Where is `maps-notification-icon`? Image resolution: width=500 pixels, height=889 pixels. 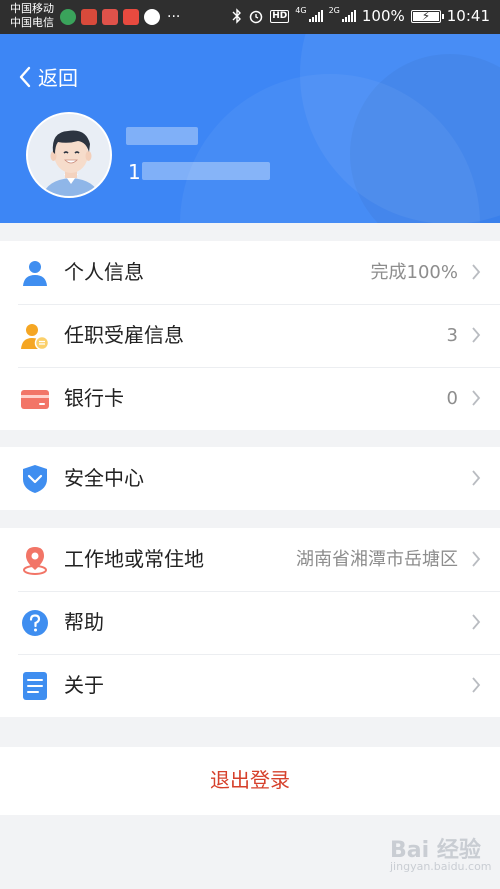 maps-notification-icon is located at coordinates (152, 17).